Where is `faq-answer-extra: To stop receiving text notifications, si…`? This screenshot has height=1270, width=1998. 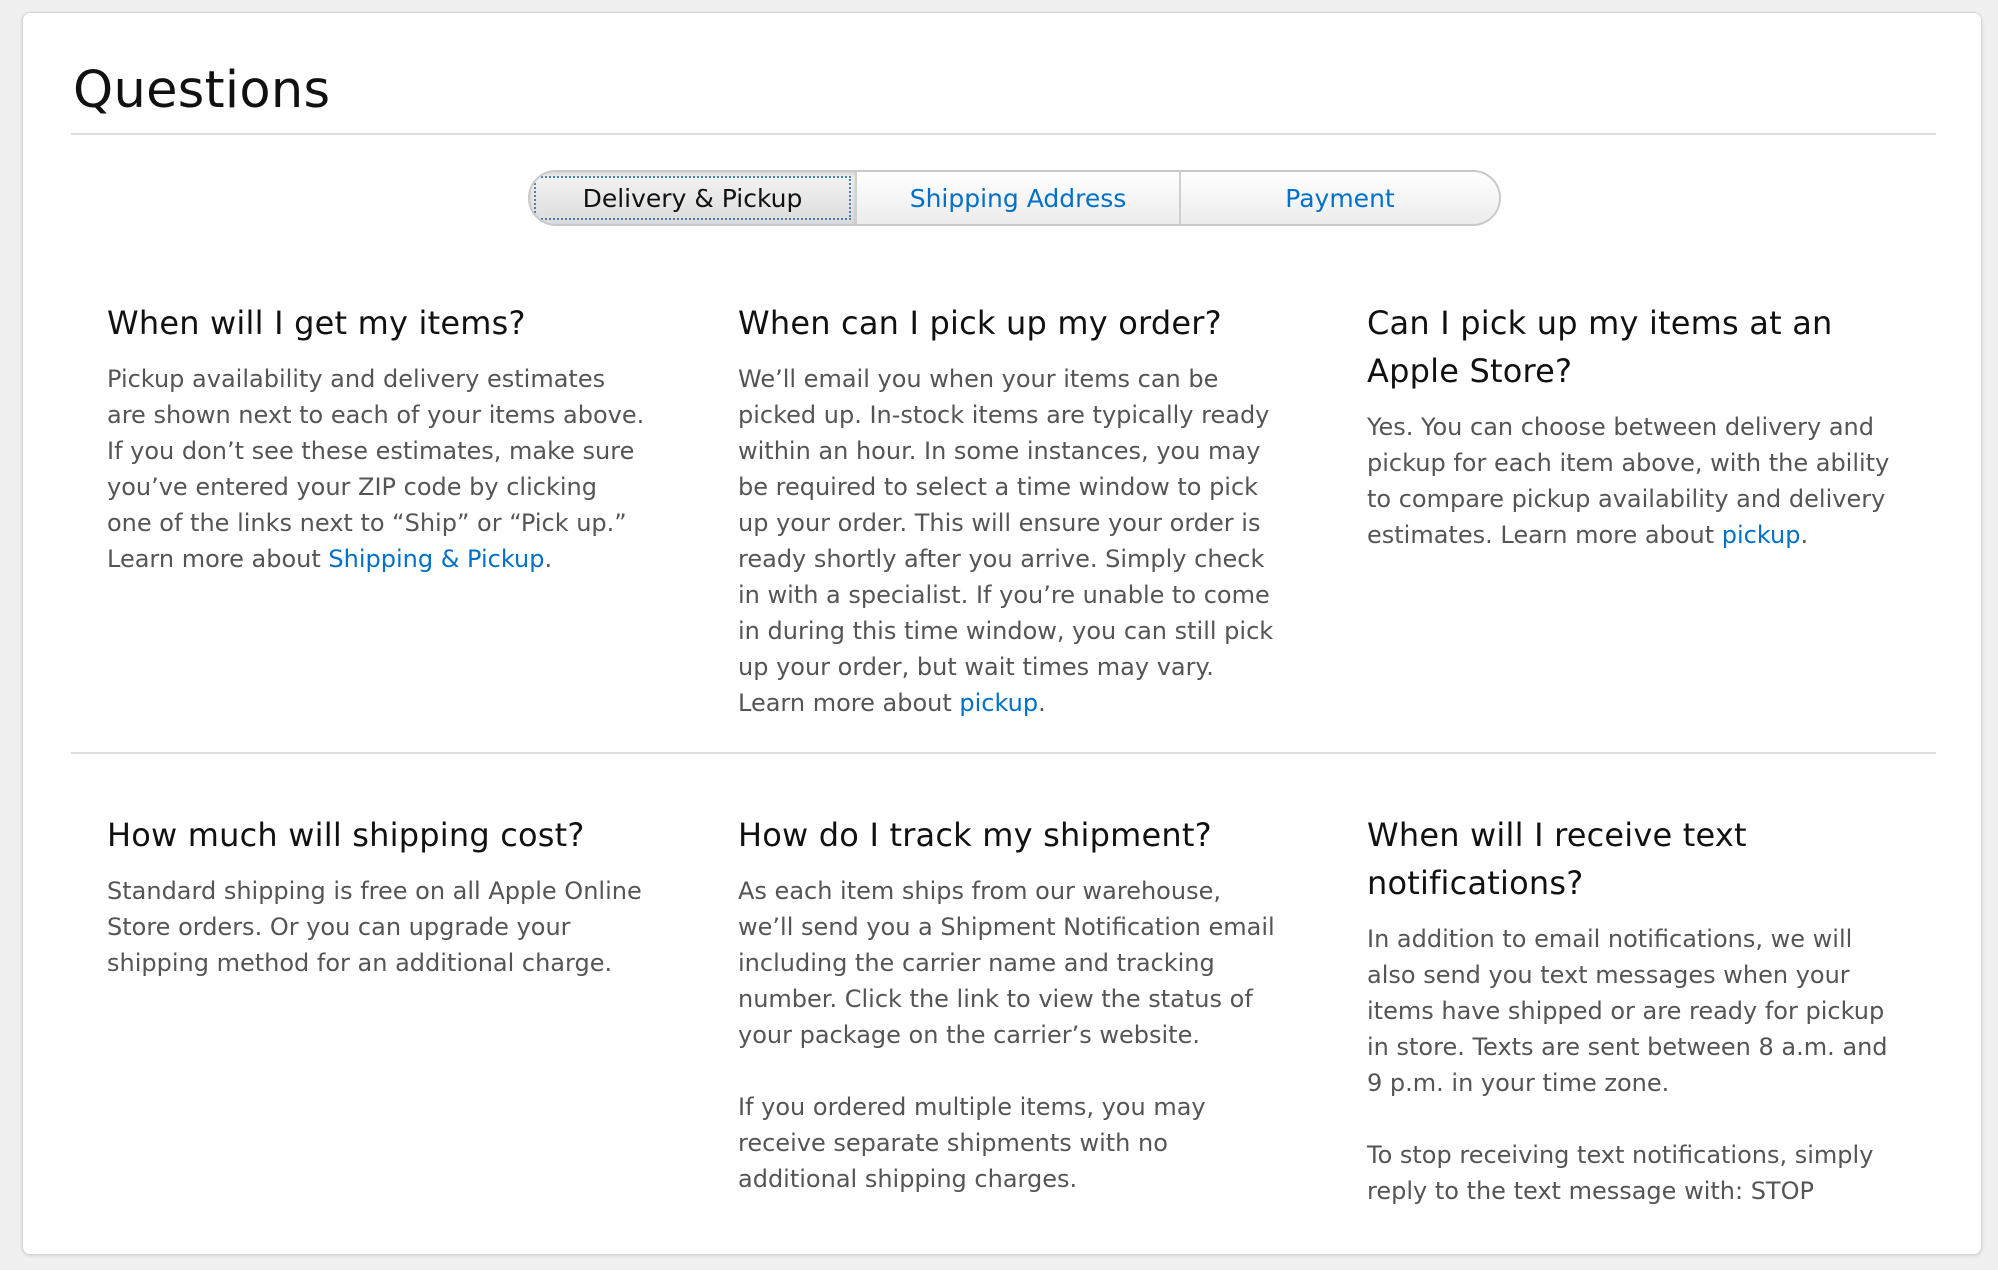 faq-answer-extra: To stop receiving text notifications, si… is located at coordinates (1620, 1173).